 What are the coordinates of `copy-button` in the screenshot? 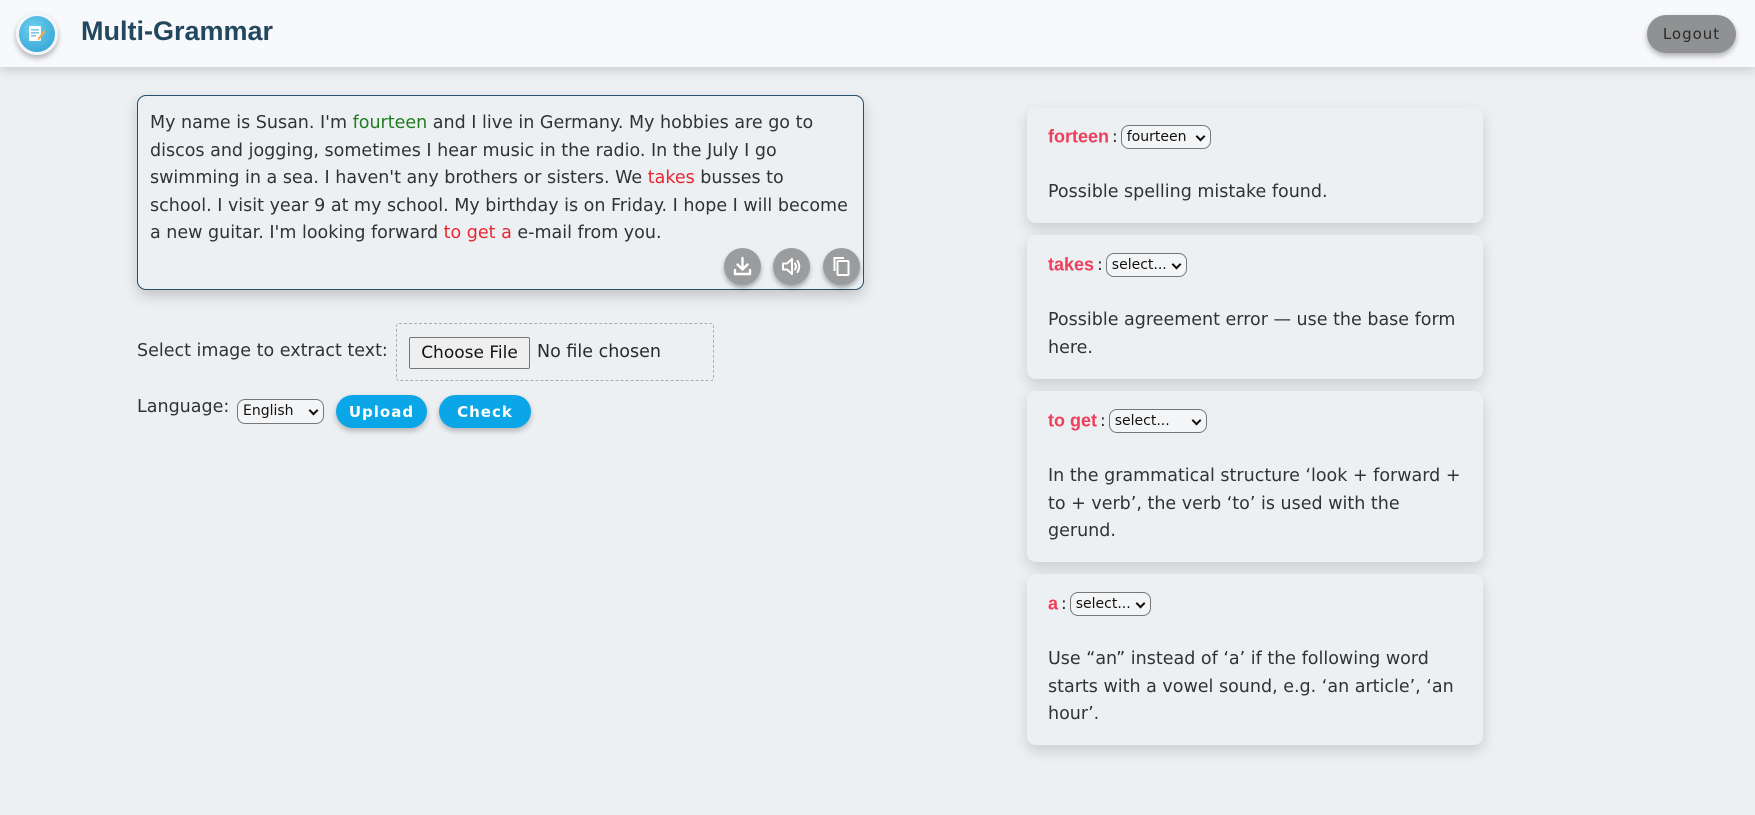 It's located at (841, 266).